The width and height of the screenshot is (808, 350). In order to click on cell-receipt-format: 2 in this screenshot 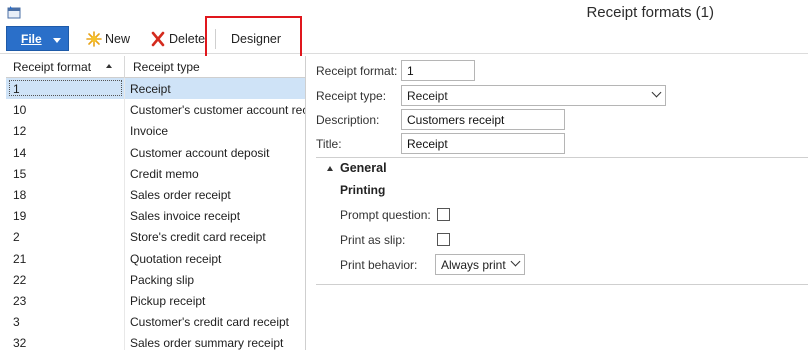, I will do `click(16, 237)`.